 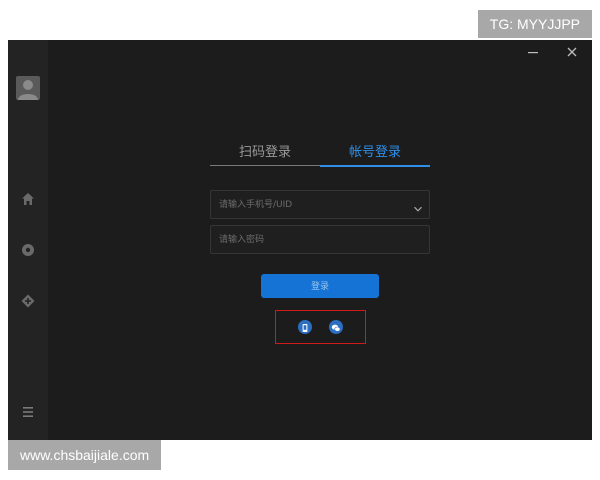 I want to click on wechat-login-button, so click(x=336, y=327).